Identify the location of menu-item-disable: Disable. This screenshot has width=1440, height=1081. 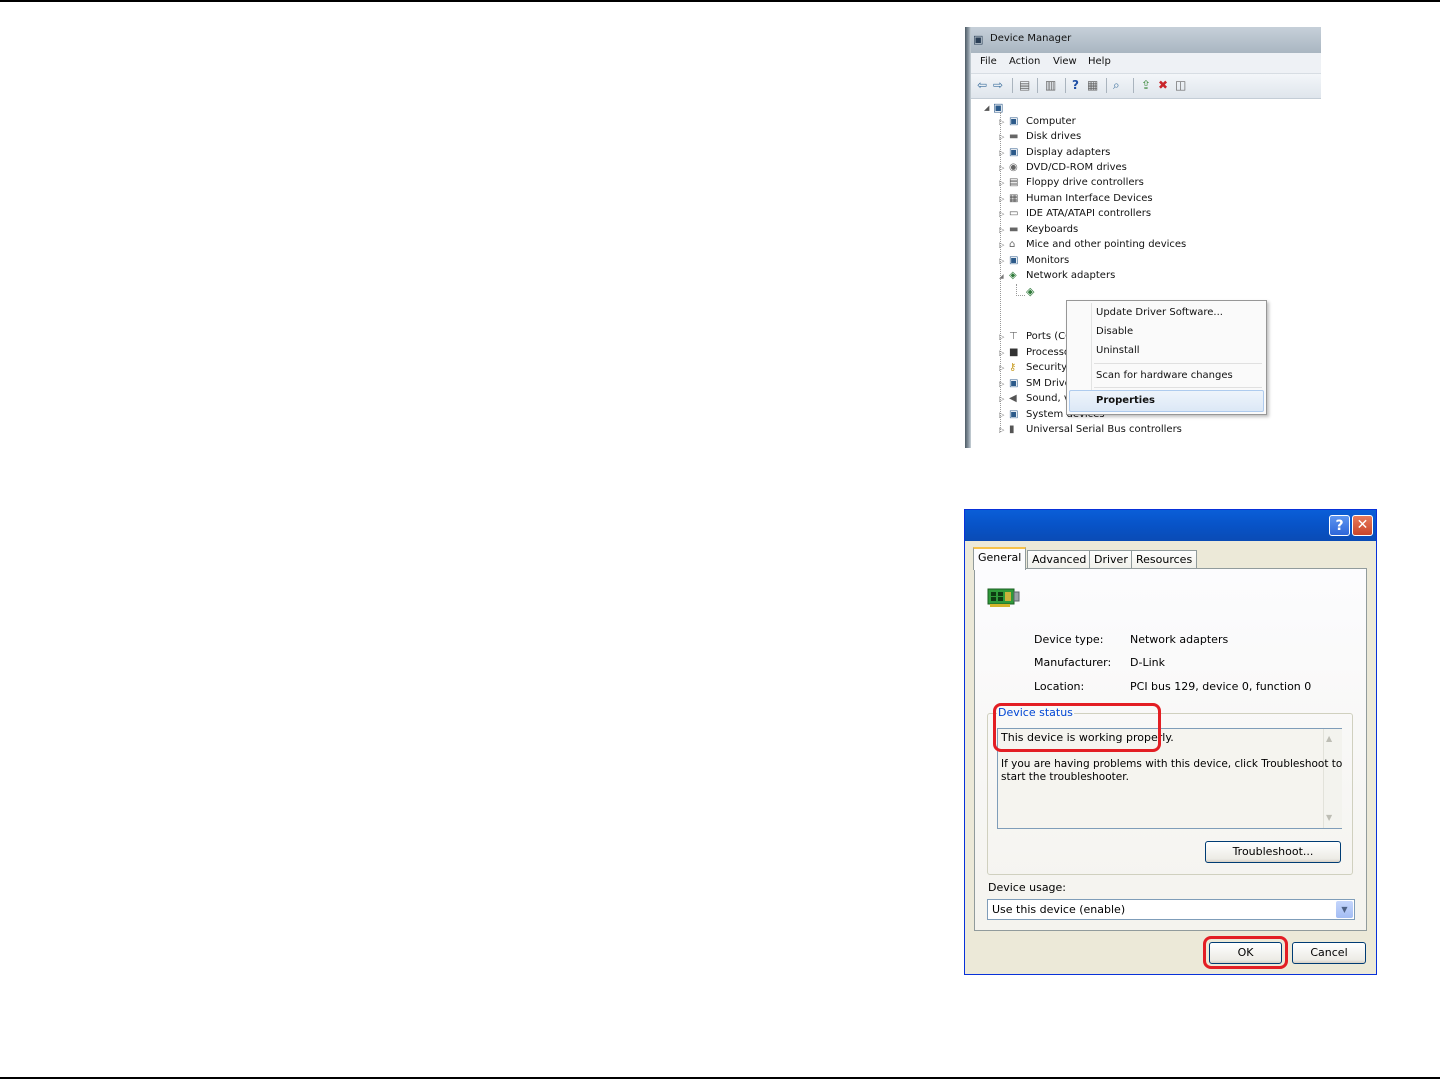
(1114, 331).